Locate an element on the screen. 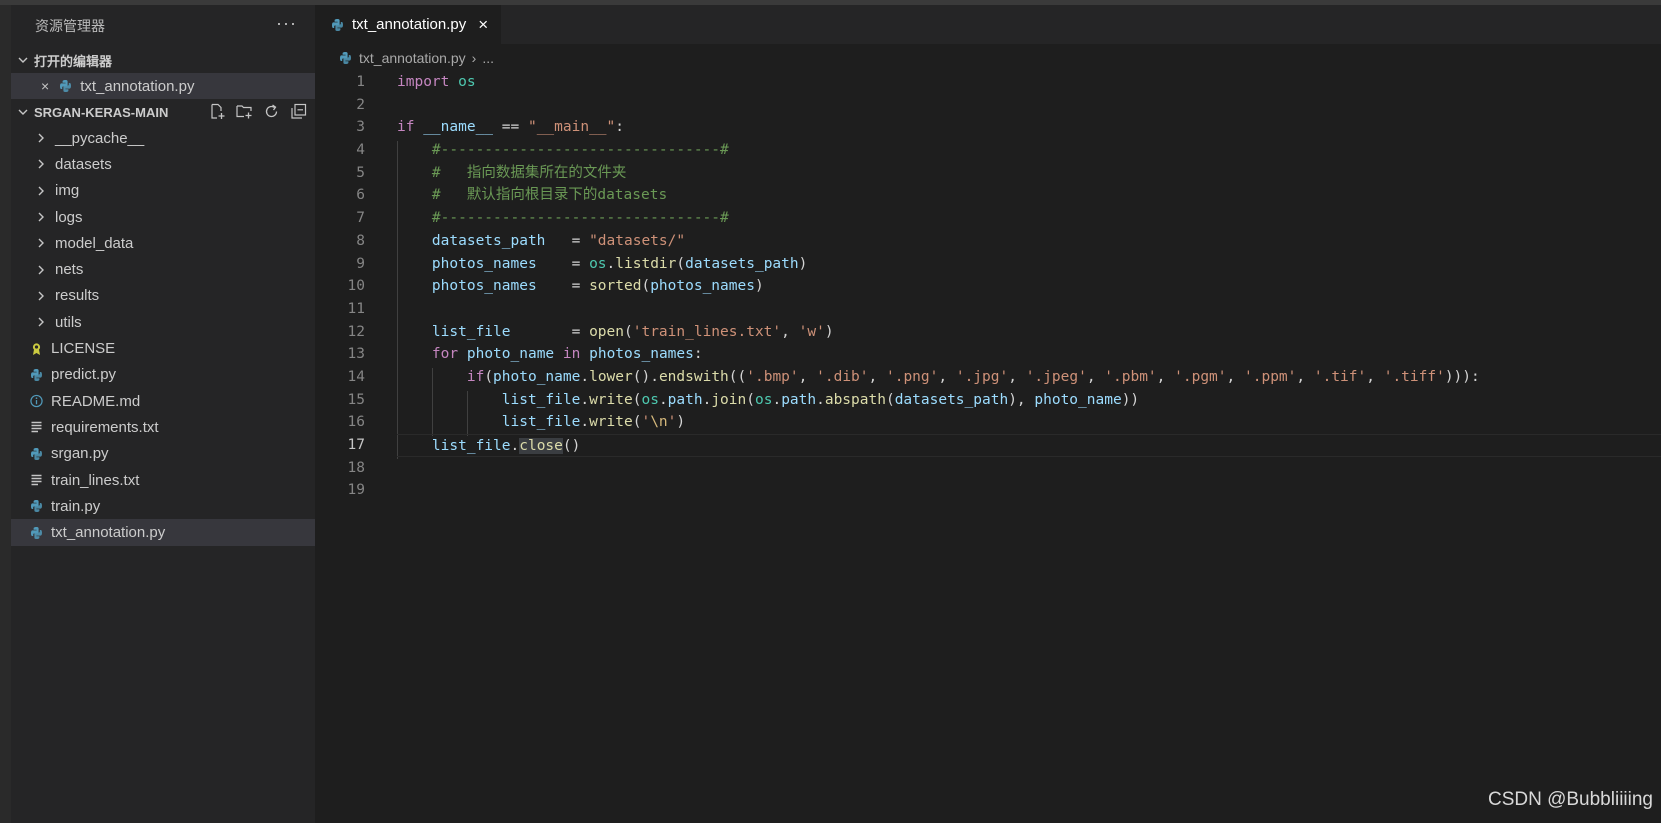  folder-item: nets is located at coordinates (163, 269).